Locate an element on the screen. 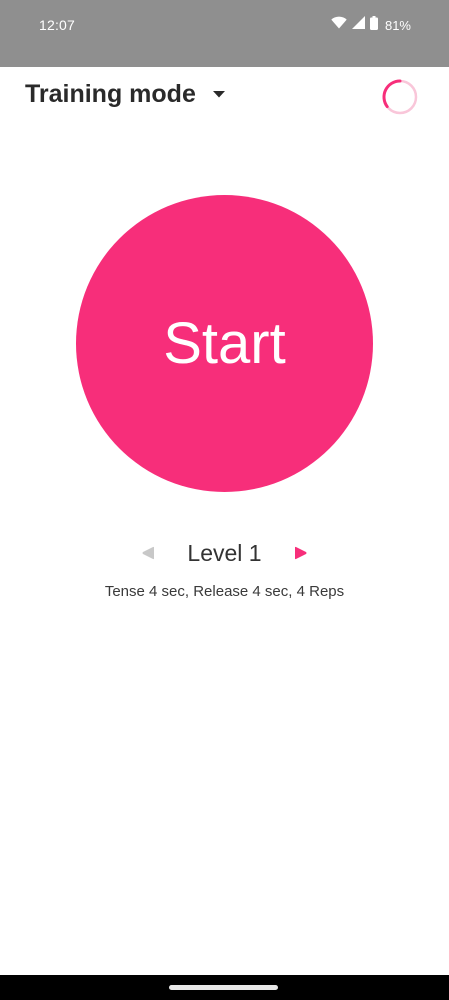 The height and width of the screenshot is (1000, 449). level-selector: Level 1 is located at coordinates (224, 554).